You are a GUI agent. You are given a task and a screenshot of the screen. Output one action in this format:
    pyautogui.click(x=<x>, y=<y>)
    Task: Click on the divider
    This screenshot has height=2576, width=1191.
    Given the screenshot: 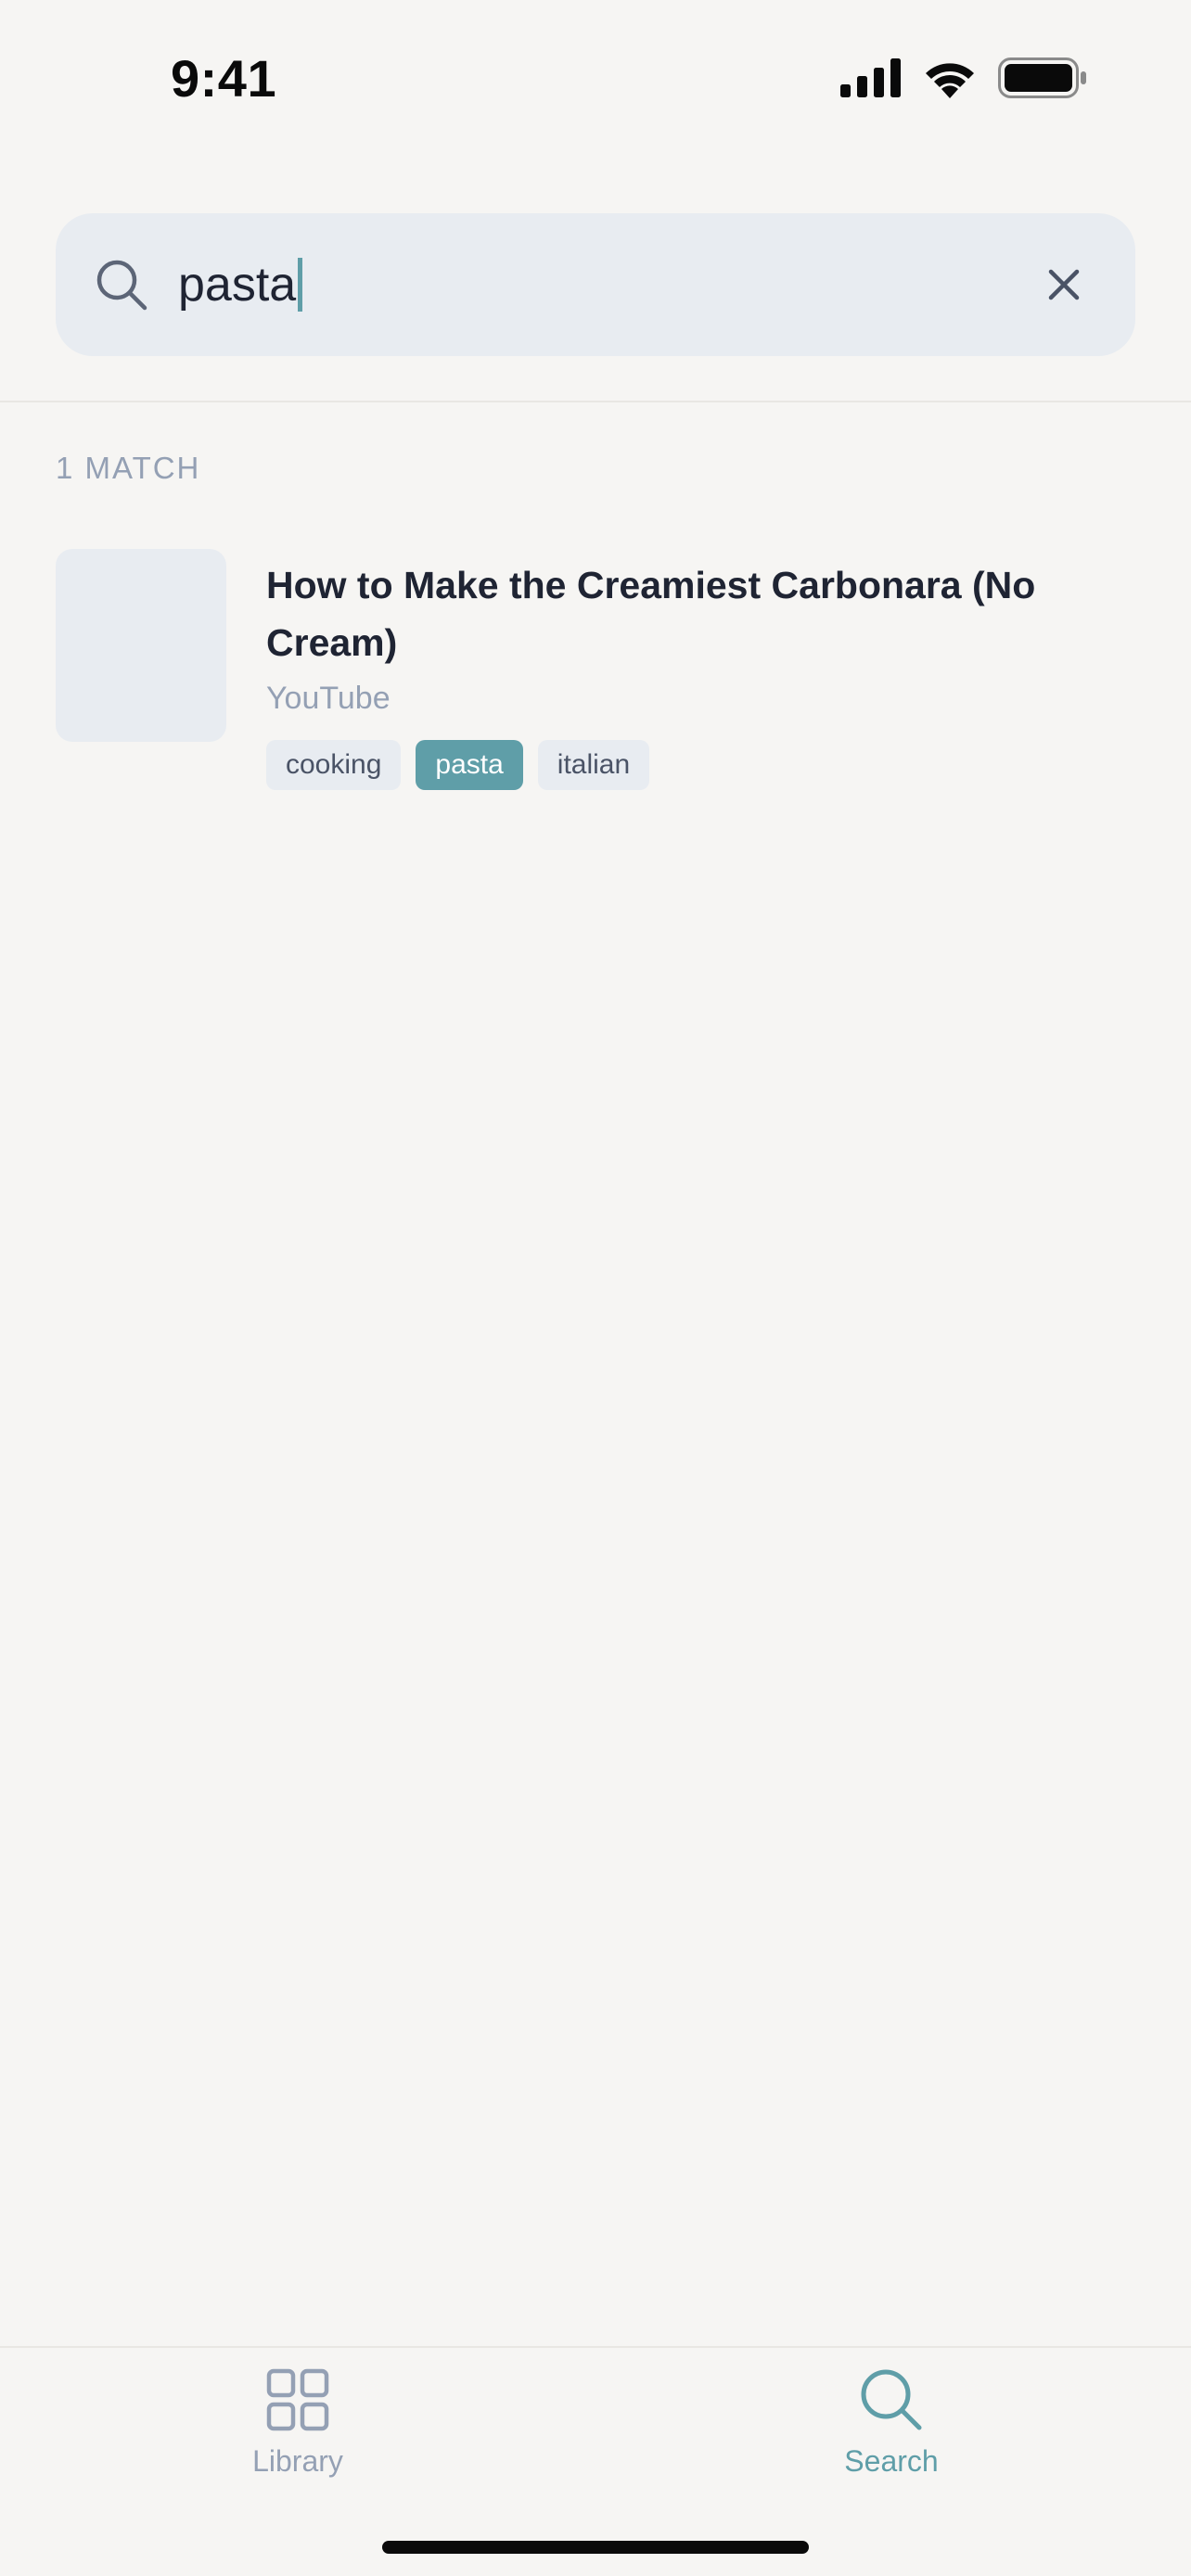 What is the action you would take?
    pyautogui.click(x=595, y=401)
    